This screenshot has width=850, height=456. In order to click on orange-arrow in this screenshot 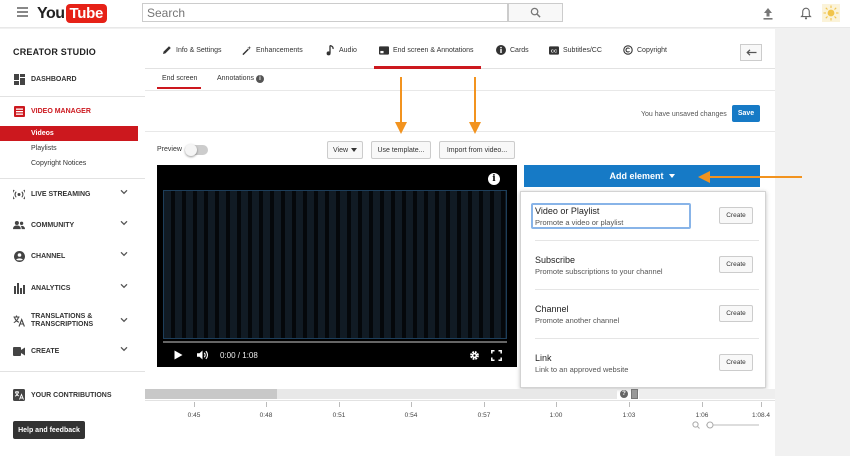, I will do `click(598, 130)`.